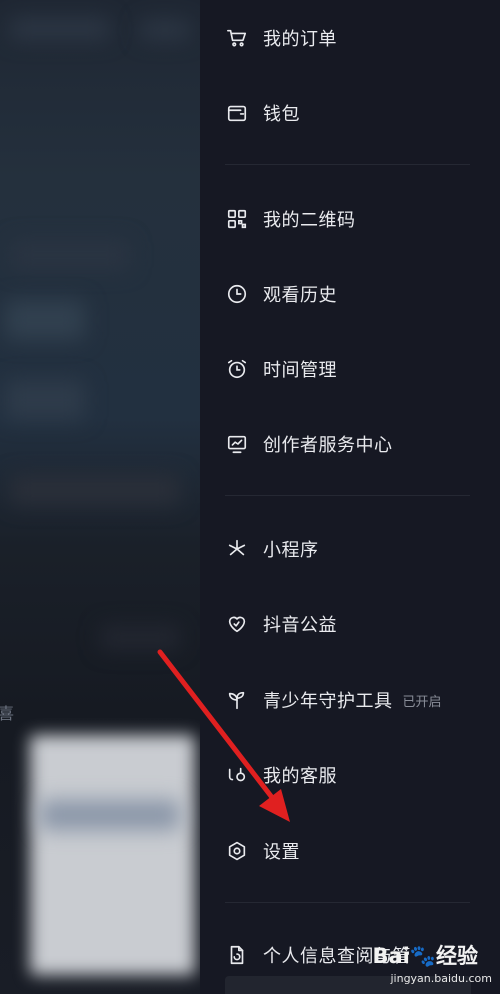 The width and height of the screenshot is (500, 994). Describe the element at coordinates (300, 39) in the screenshot. I see `menu-item-label: 我的订单` at that location.